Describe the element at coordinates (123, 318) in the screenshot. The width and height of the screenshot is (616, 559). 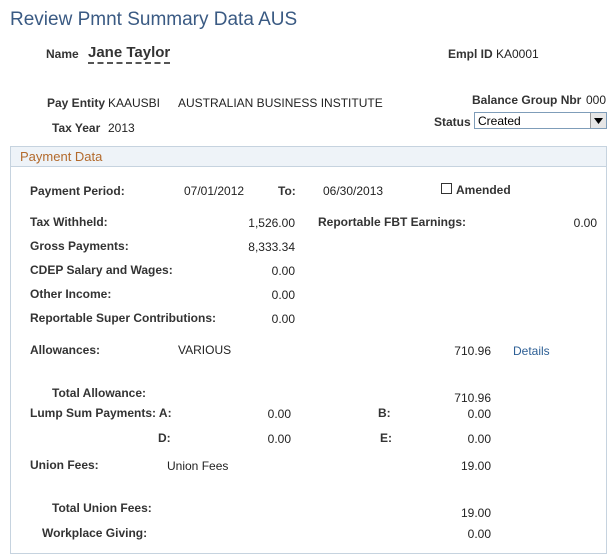
I see `super-contributions-label: Reportable Super Contributions:` at that location.